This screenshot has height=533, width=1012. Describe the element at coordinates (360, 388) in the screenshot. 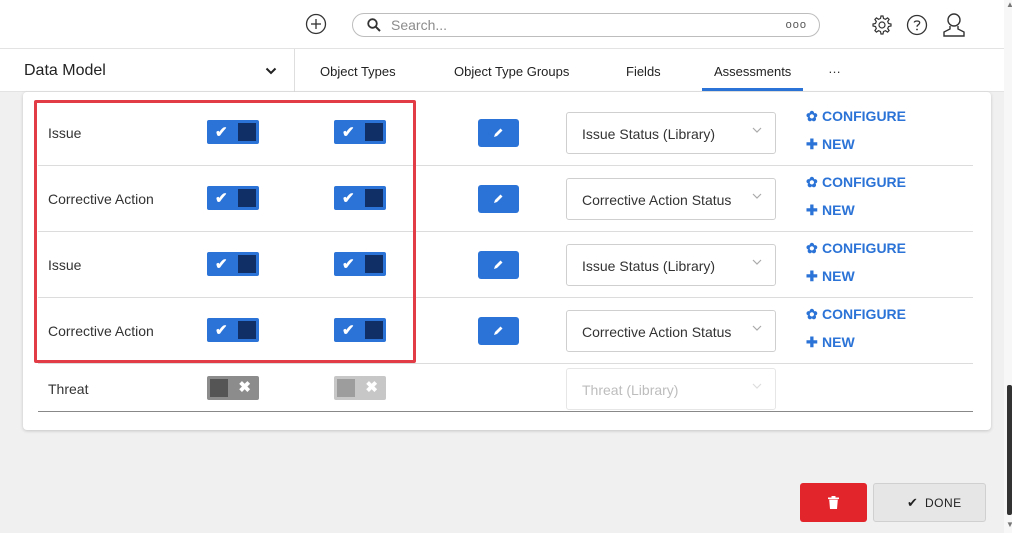

I see `required-toggle: ✖` at that location.